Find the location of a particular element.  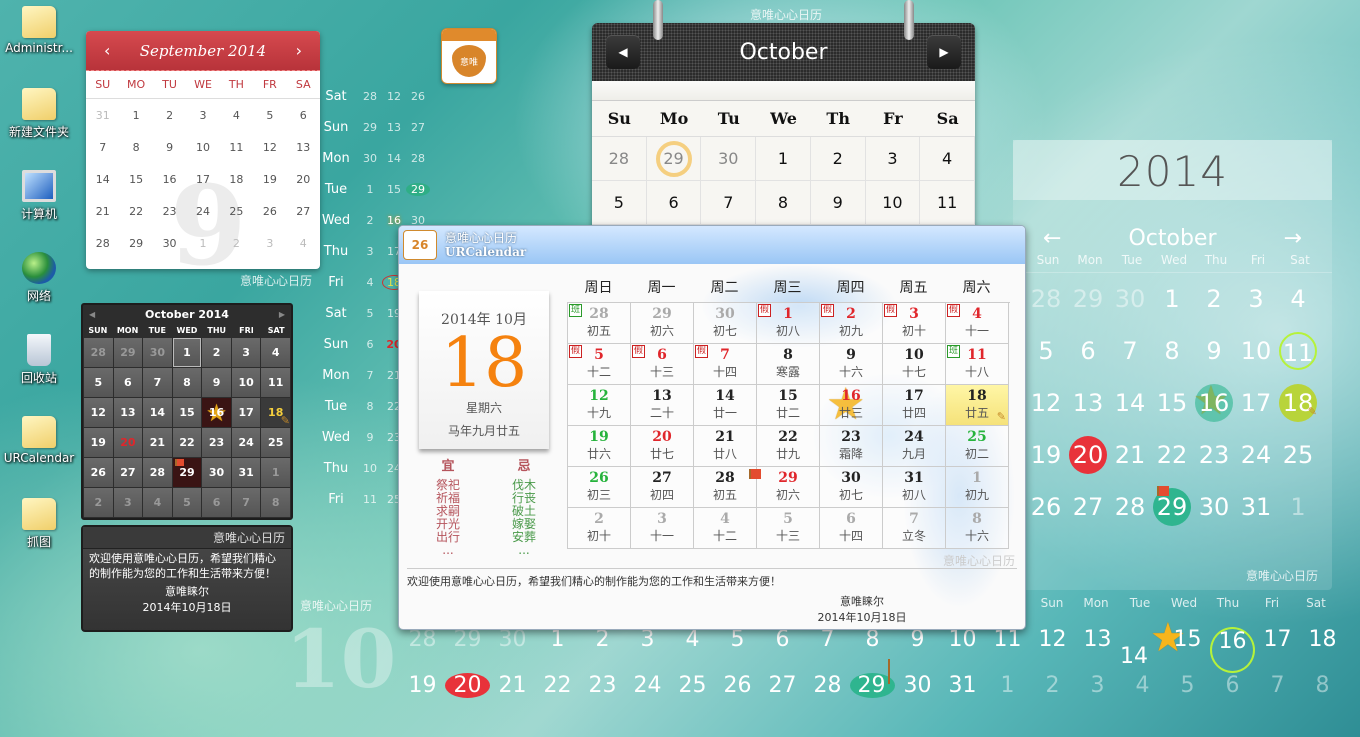

day-number: 31 is located at coordinates (962, 685).